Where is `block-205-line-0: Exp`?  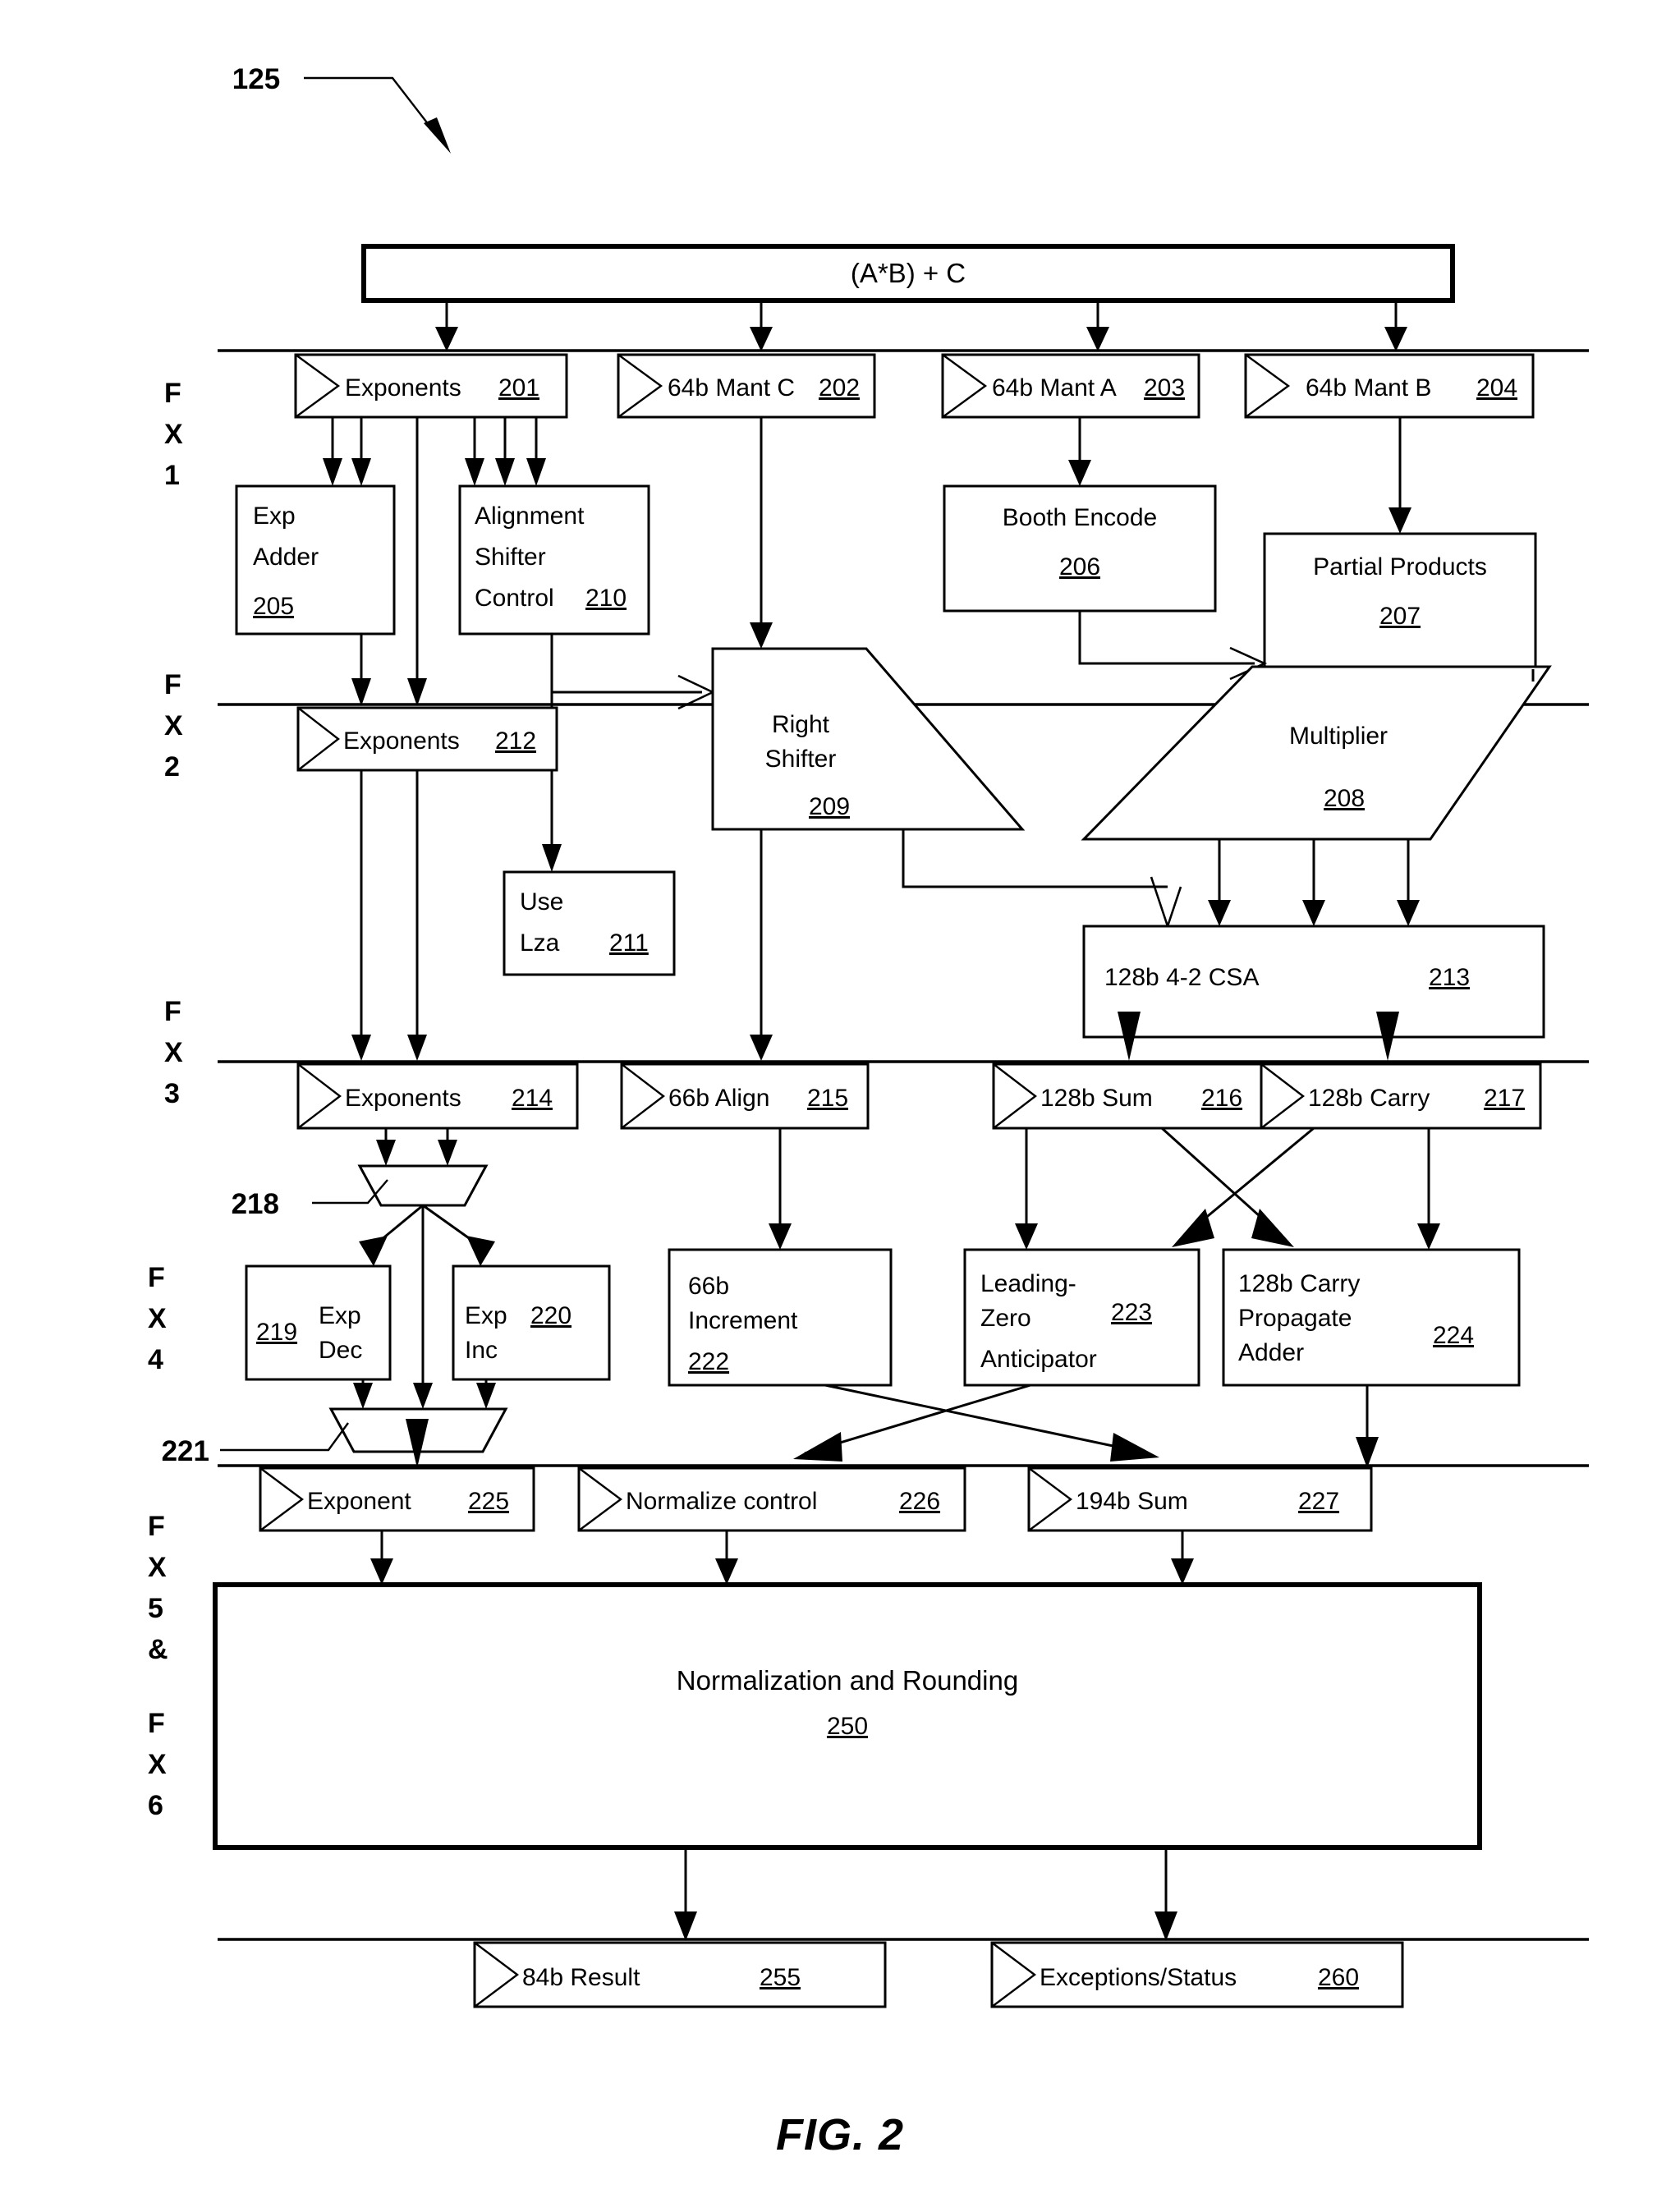 block-205-line-0: Exp is located at coordinates (274, 516).